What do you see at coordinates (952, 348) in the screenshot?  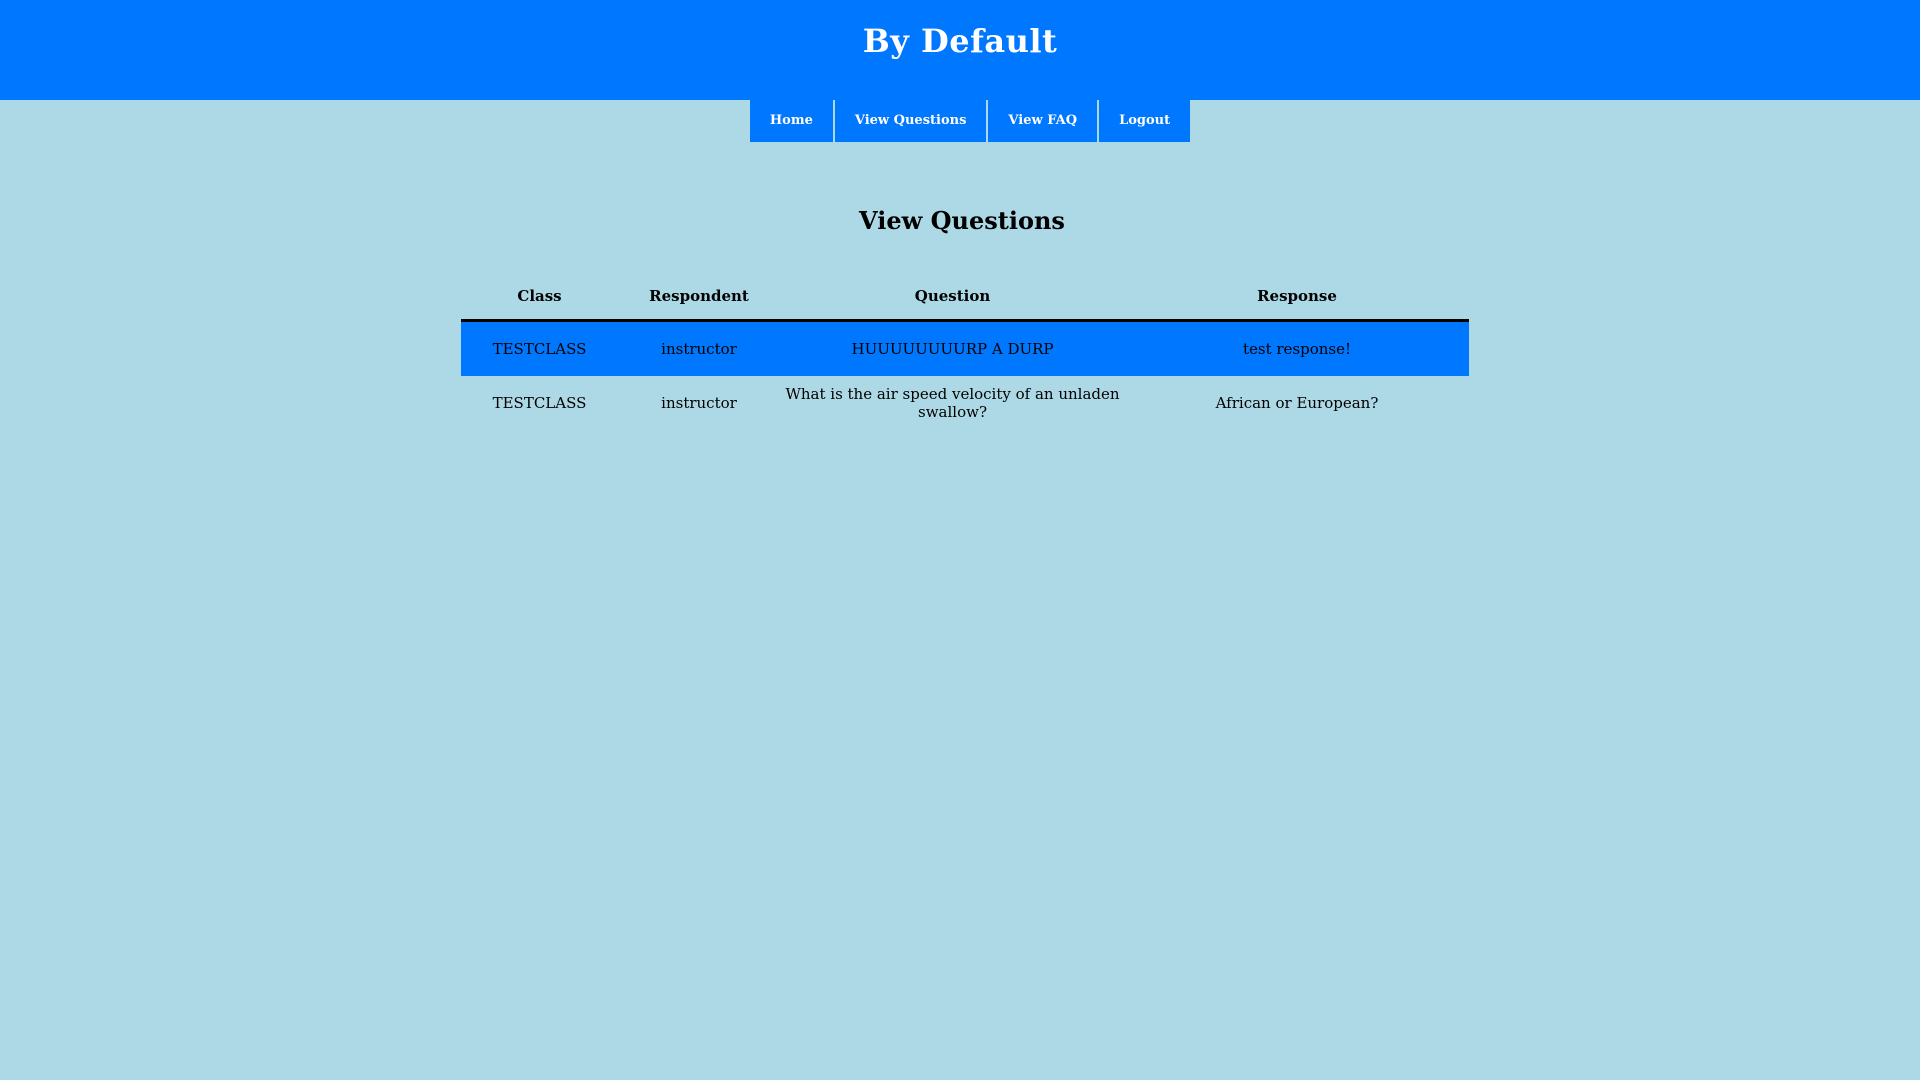 I see `cell-question: HUUUUUUUURP A DURP` at bounding box center [952, 348].